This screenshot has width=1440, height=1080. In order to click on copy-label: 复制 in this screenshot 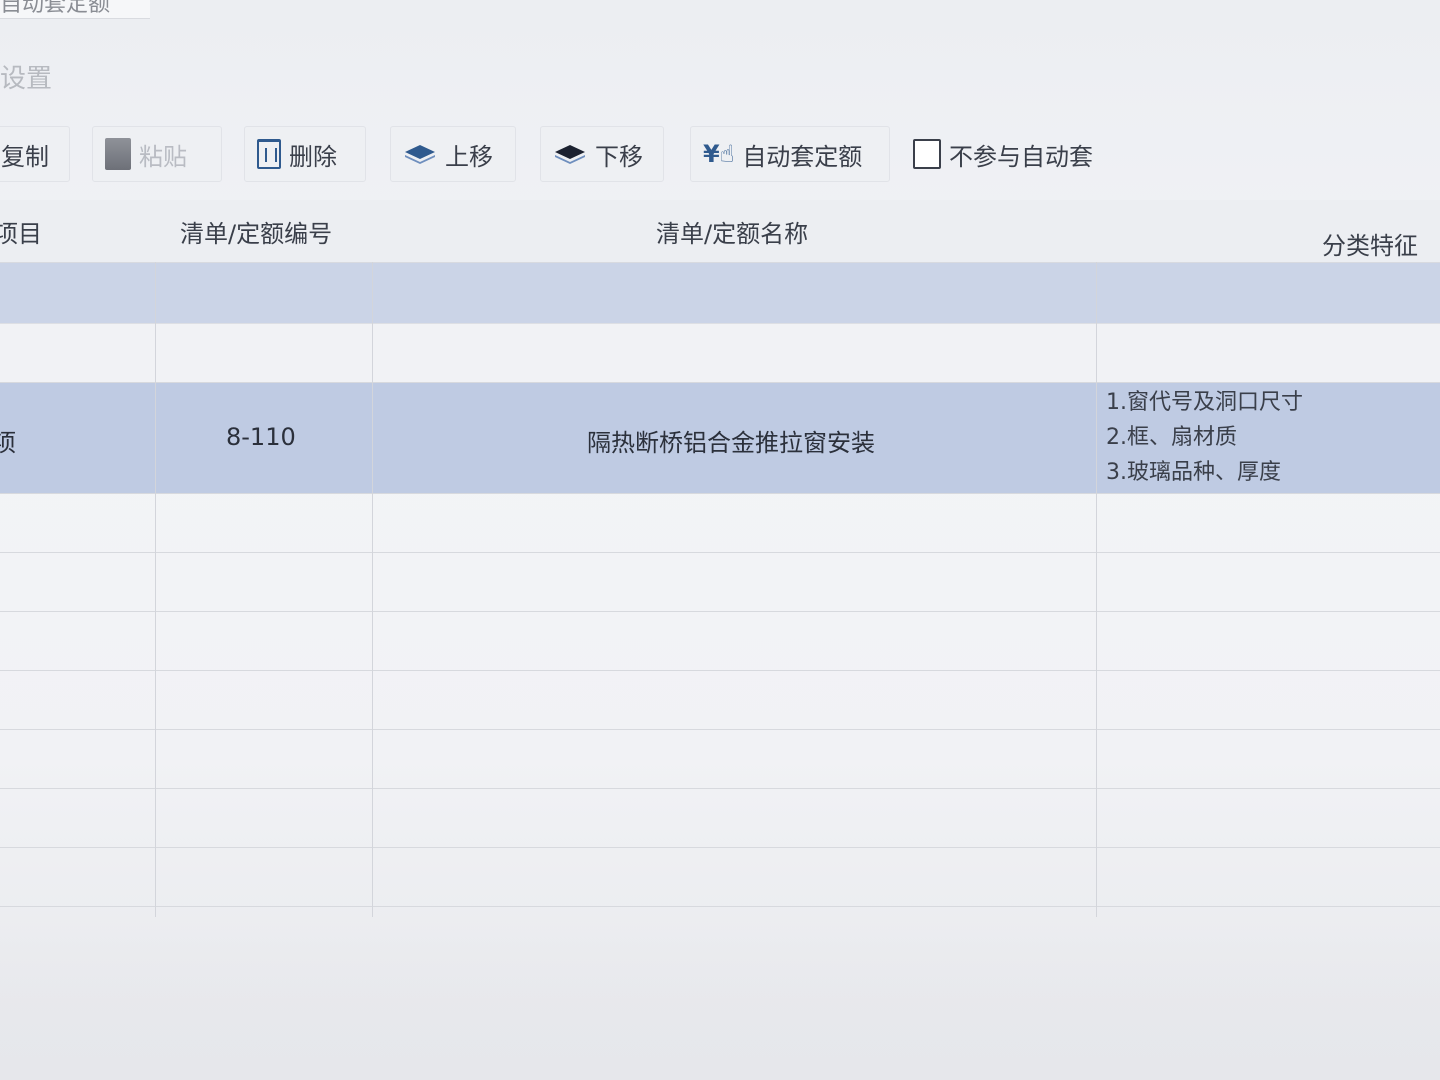, I will do `click(25, 156)`.